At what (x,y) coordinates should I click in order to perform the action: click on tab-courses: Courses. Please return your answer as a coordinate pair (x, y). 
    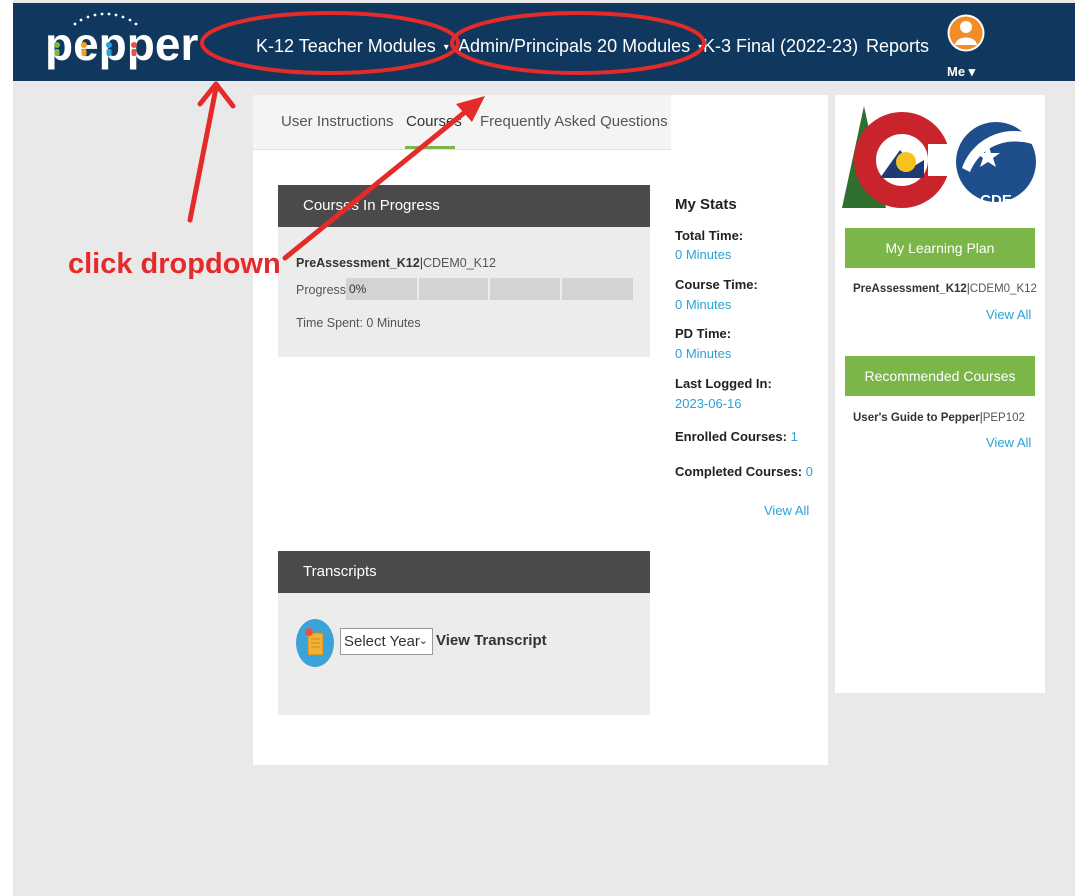
    Looking at the image, I should click on (434, 121).